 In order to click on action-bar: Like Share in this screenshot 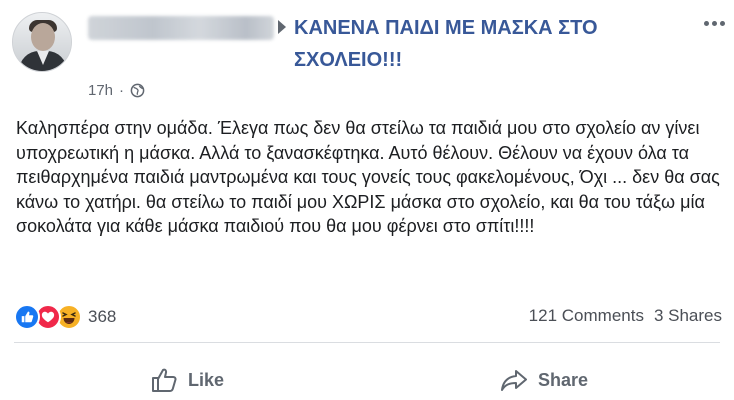, I will do `click(367, 380)`.